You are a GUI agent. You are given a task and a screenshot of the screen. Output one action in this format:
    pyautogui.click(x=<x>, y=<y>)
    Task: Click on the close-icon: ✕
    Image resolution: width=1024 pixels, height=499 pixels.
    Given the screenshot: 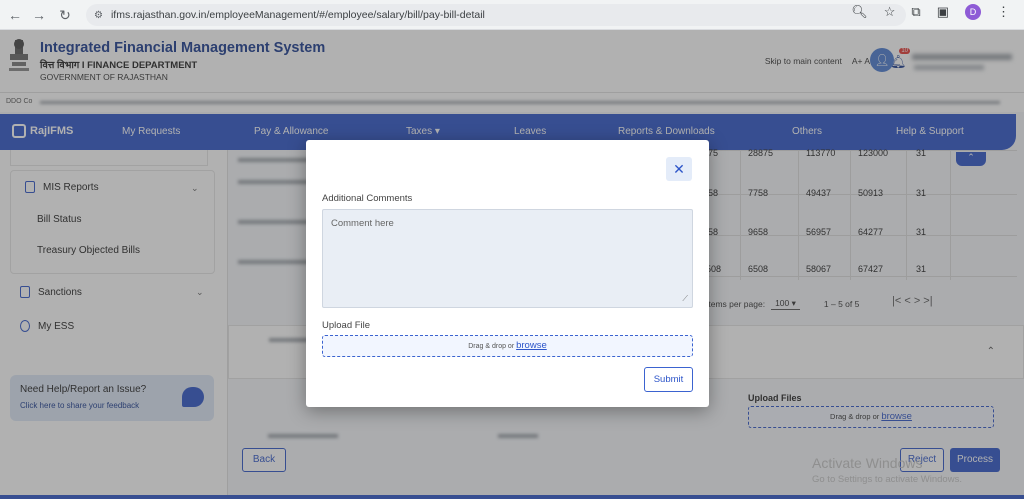 What is the action you would take?
    pyautogui.click(x=679, y=169)
    